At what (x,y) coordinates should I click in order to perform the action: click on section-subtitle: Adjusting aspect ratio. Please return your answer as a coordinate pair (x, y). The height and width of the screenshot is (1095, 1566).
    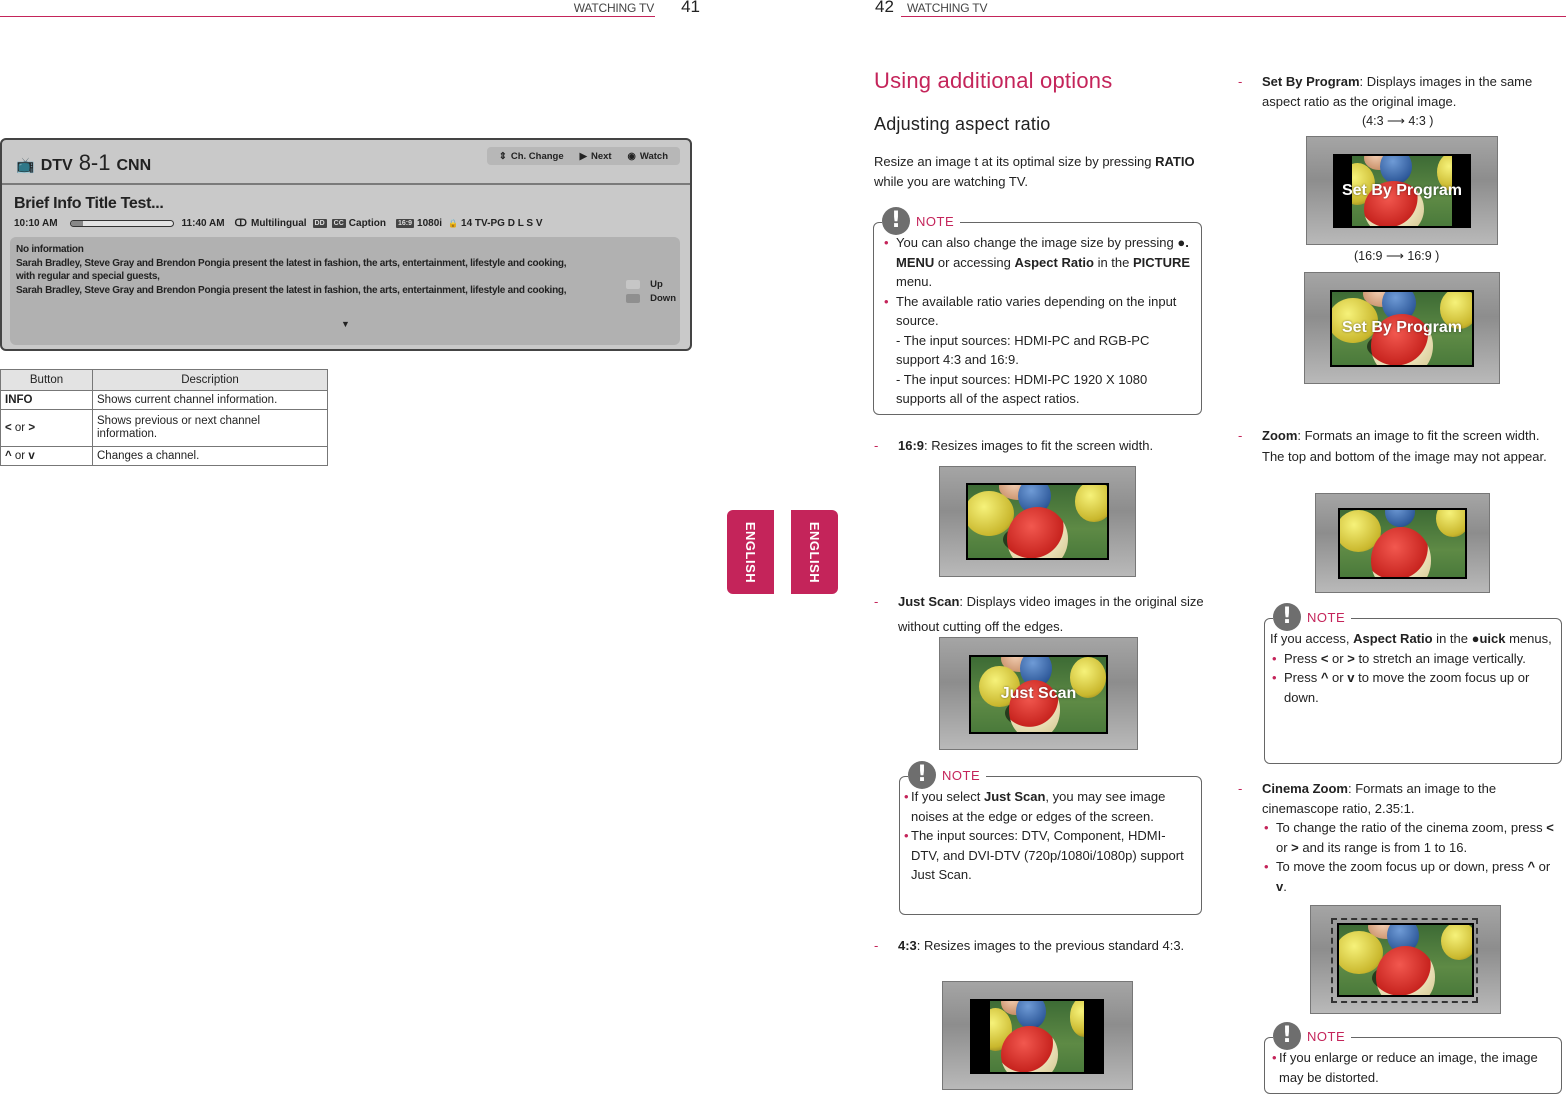
    Looking at the image, I should click on (962, 124).